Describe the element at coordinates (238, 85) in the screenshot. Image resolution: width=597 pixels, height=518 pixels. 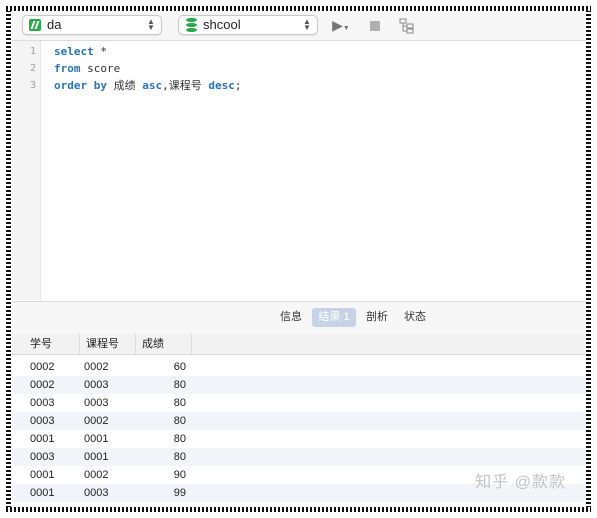
I see `sql-text: ;` at that location.